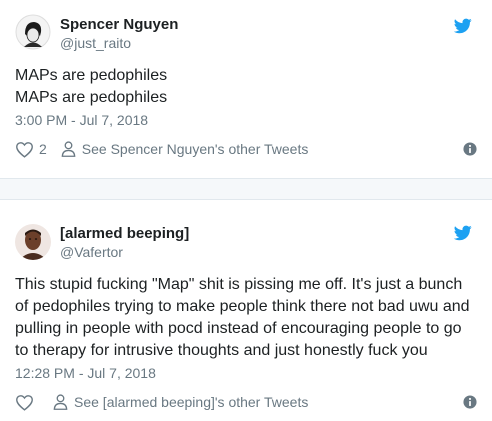 This screenshot has height=421, width=492. I want to click on tweet-actions: See [alarmed beeping]'s other Tweets, so click(246, 402).